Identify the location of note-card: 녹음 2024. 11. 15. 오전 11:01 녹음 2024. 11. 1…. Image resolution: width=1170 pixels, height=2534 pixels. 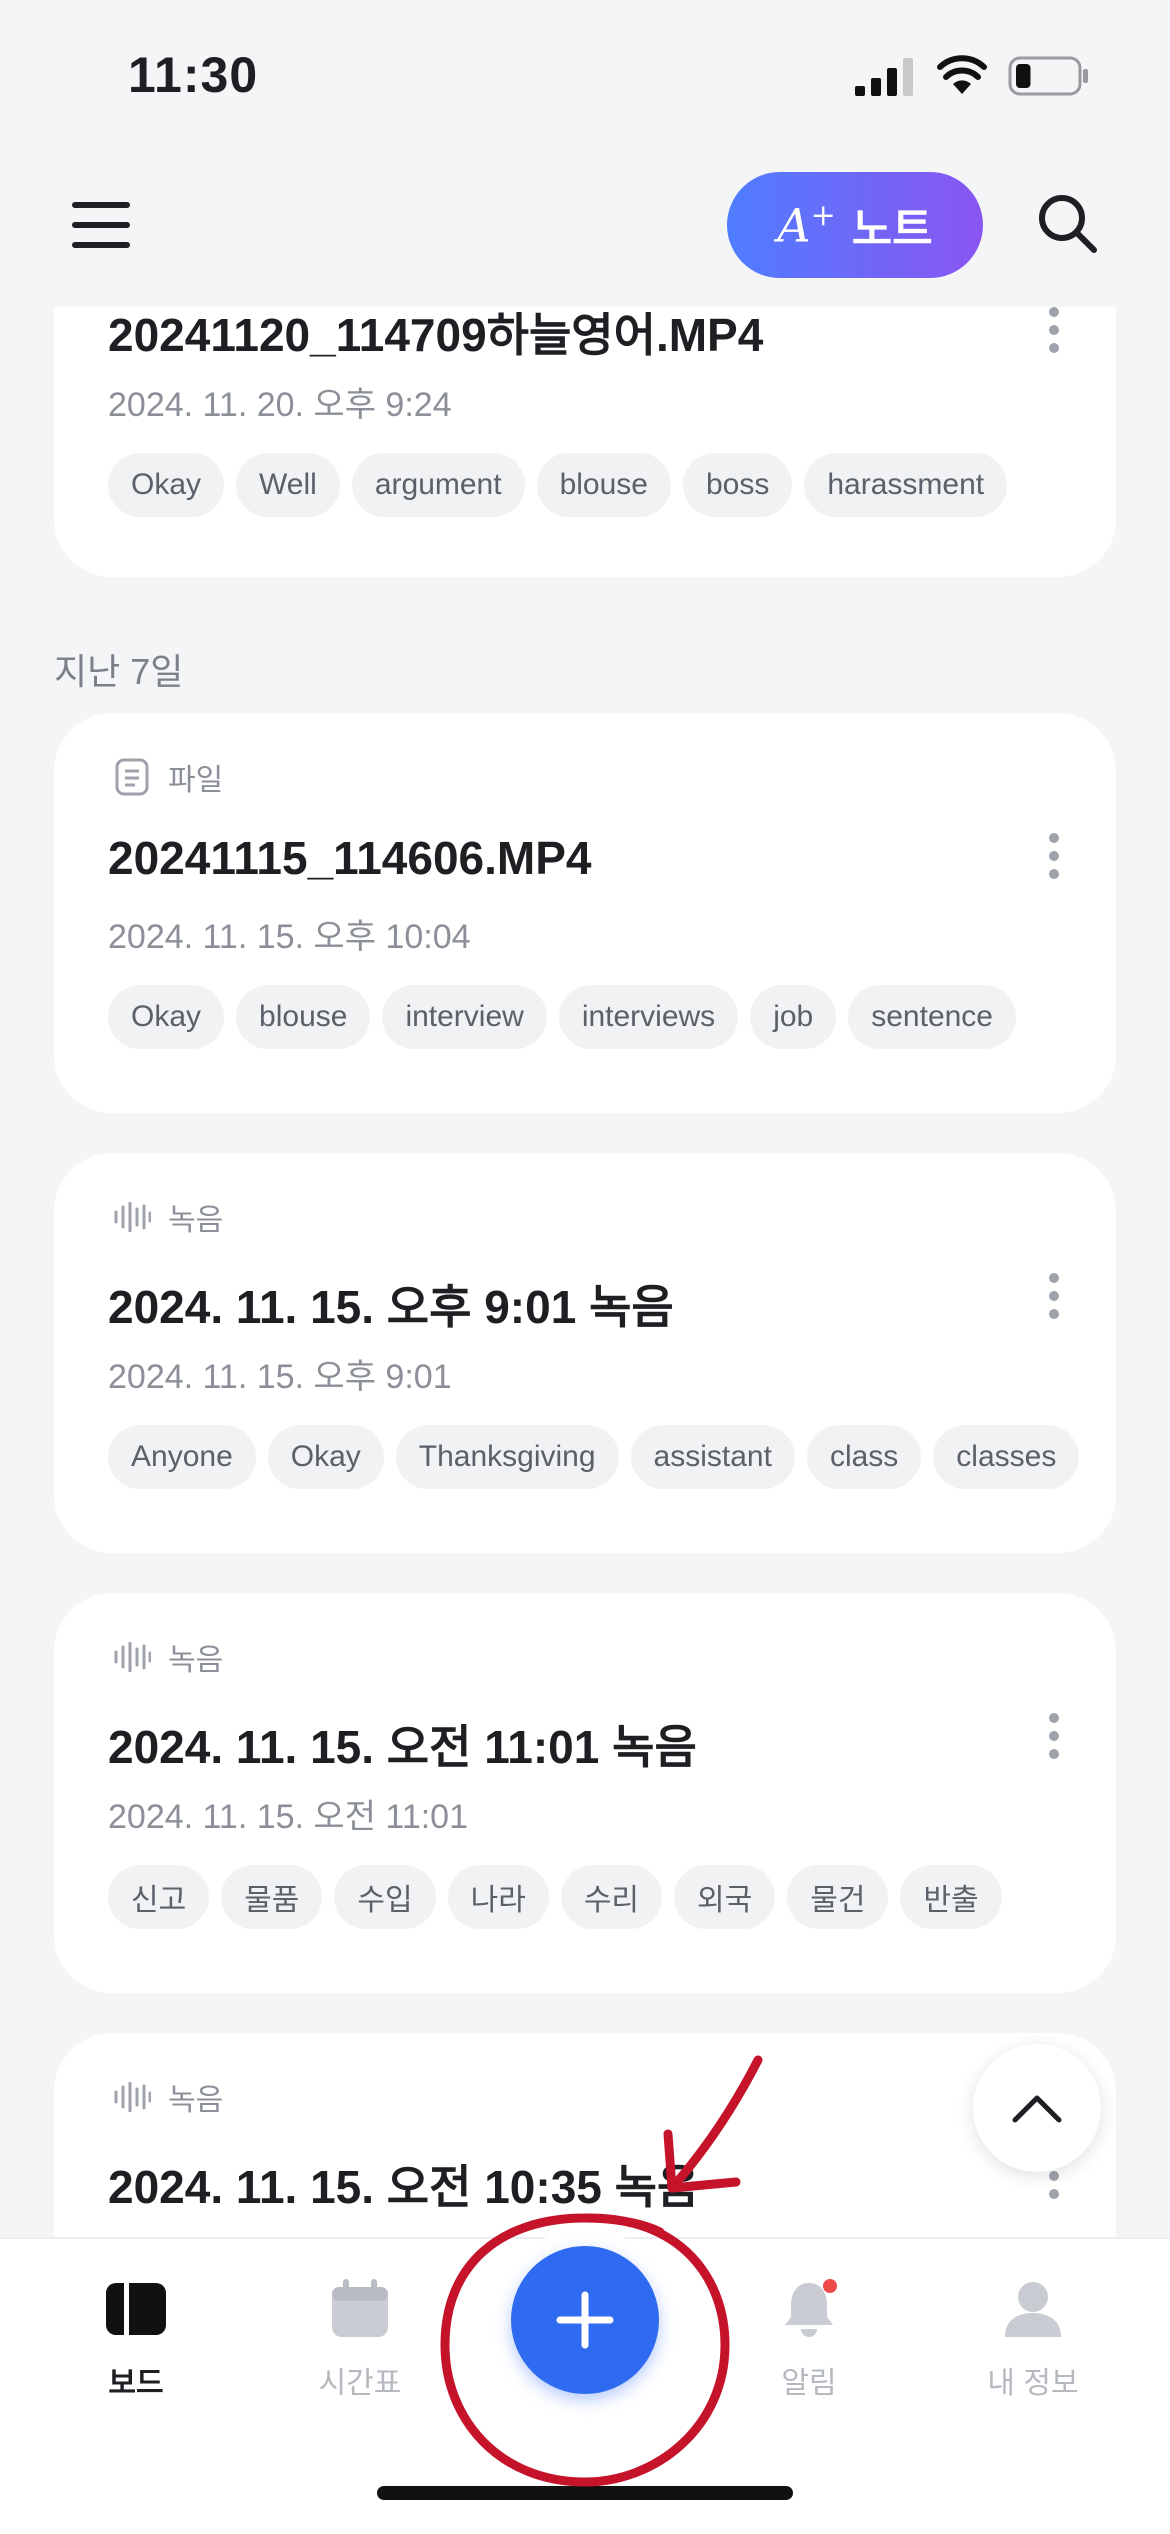
(585, 1793).